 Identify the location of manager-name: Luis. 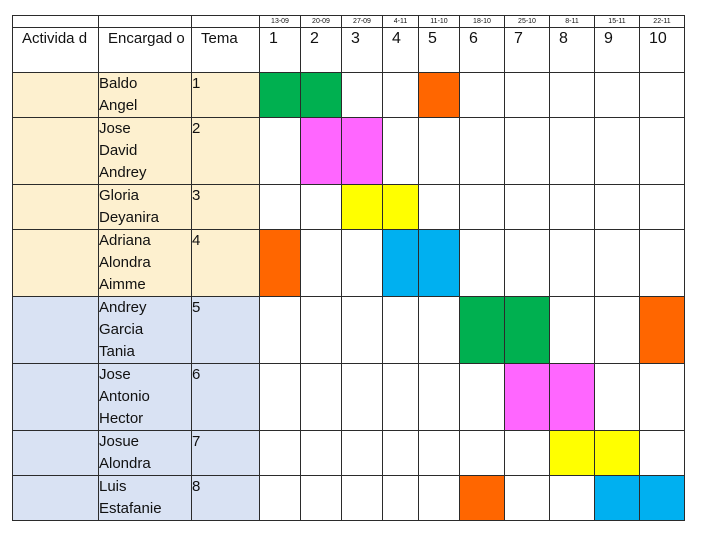
(113, 486).